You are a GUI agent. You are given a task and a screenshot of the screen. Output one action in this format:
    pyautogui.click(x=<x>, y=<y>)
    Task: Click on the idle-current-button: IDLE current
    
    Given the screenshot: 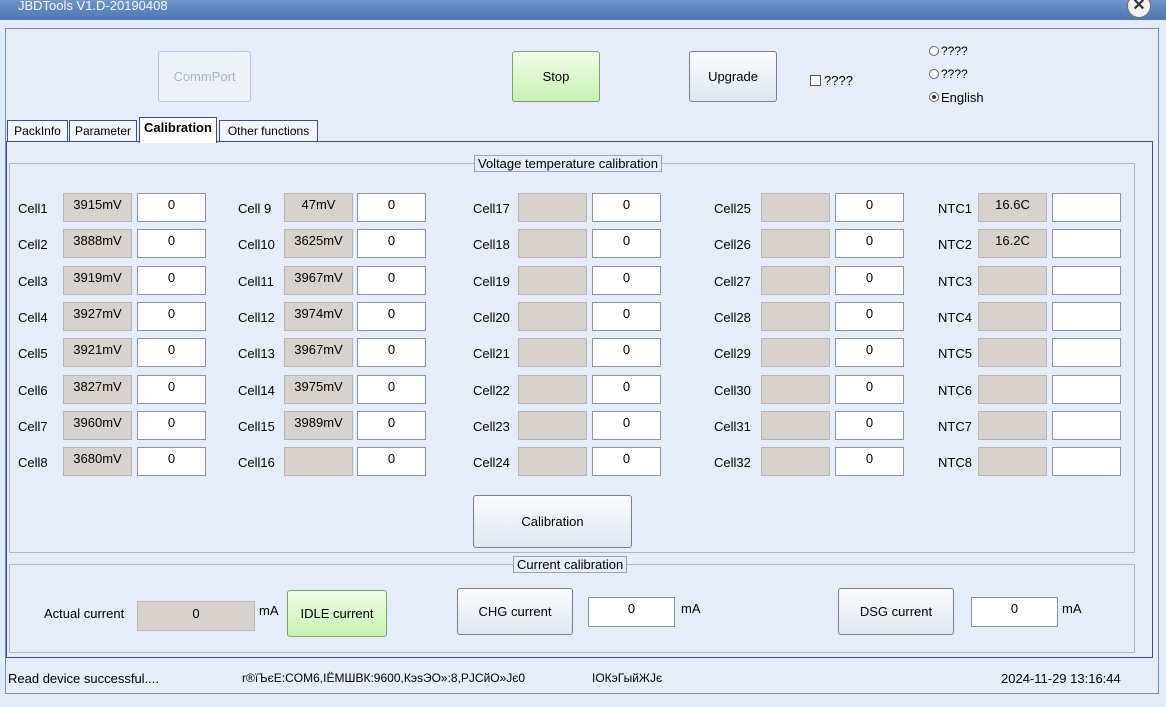 What is the action you would take?
    pyautogui.click(x=337, y=613)
    